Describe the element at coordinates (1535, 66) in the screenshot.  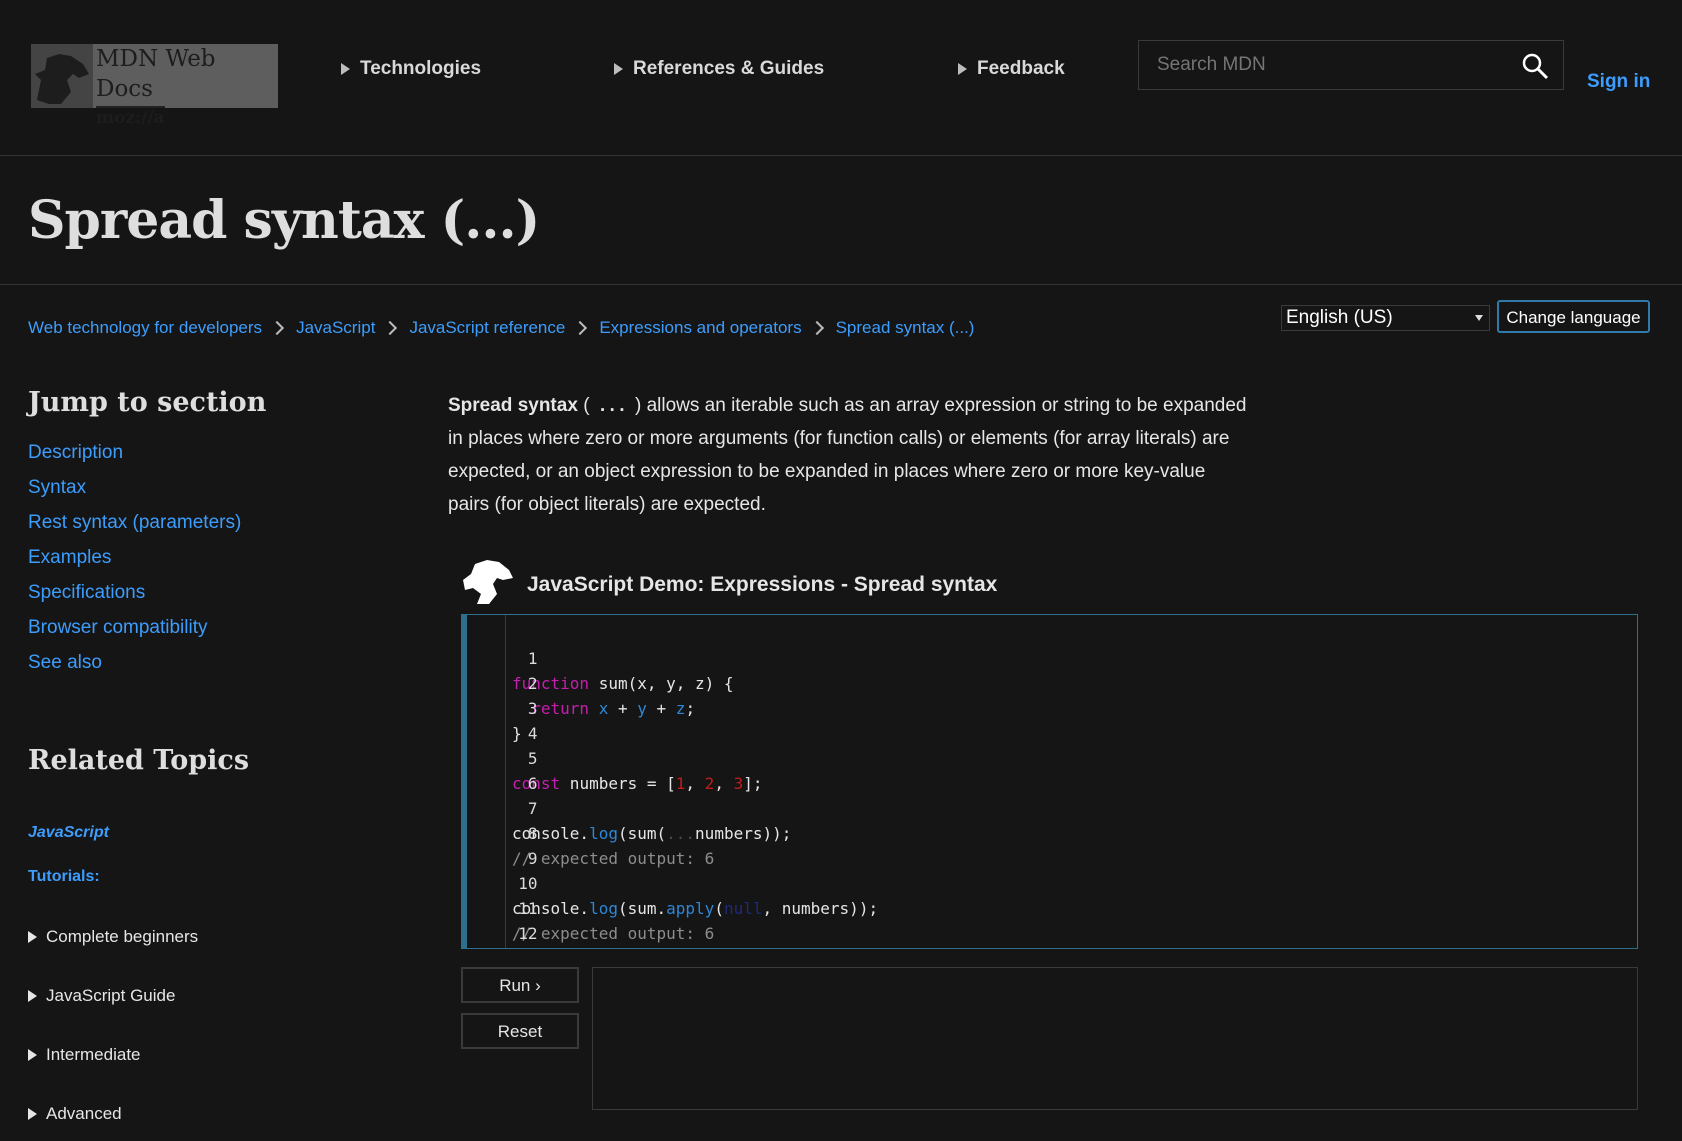
I see `search-icon` at that location.